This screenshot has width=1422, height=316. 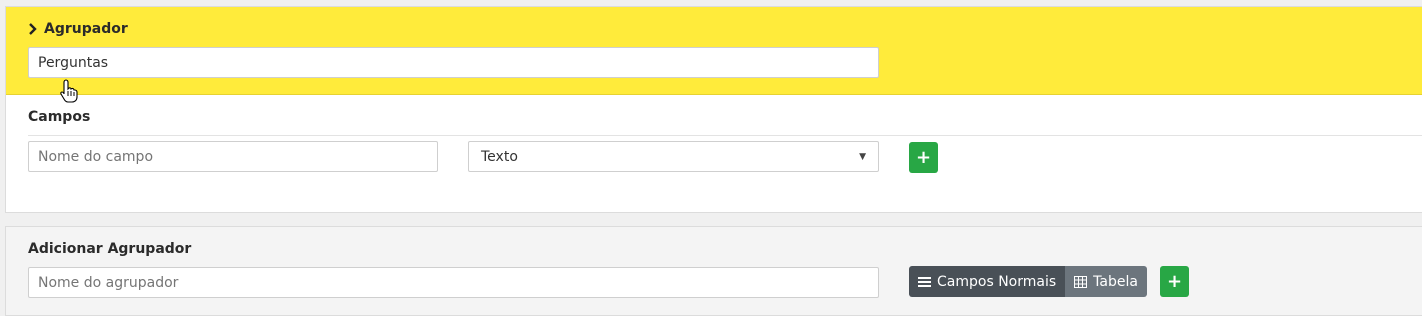 I want to click on new-group-name-input, so click(x=453, y=282).